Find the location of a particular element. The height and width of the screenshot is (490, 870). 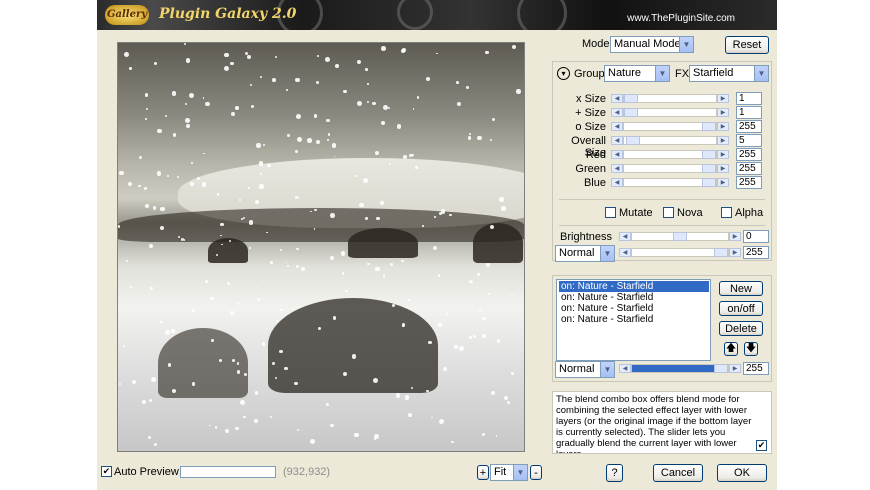

brightness-track is located at coordinates (680, 236).